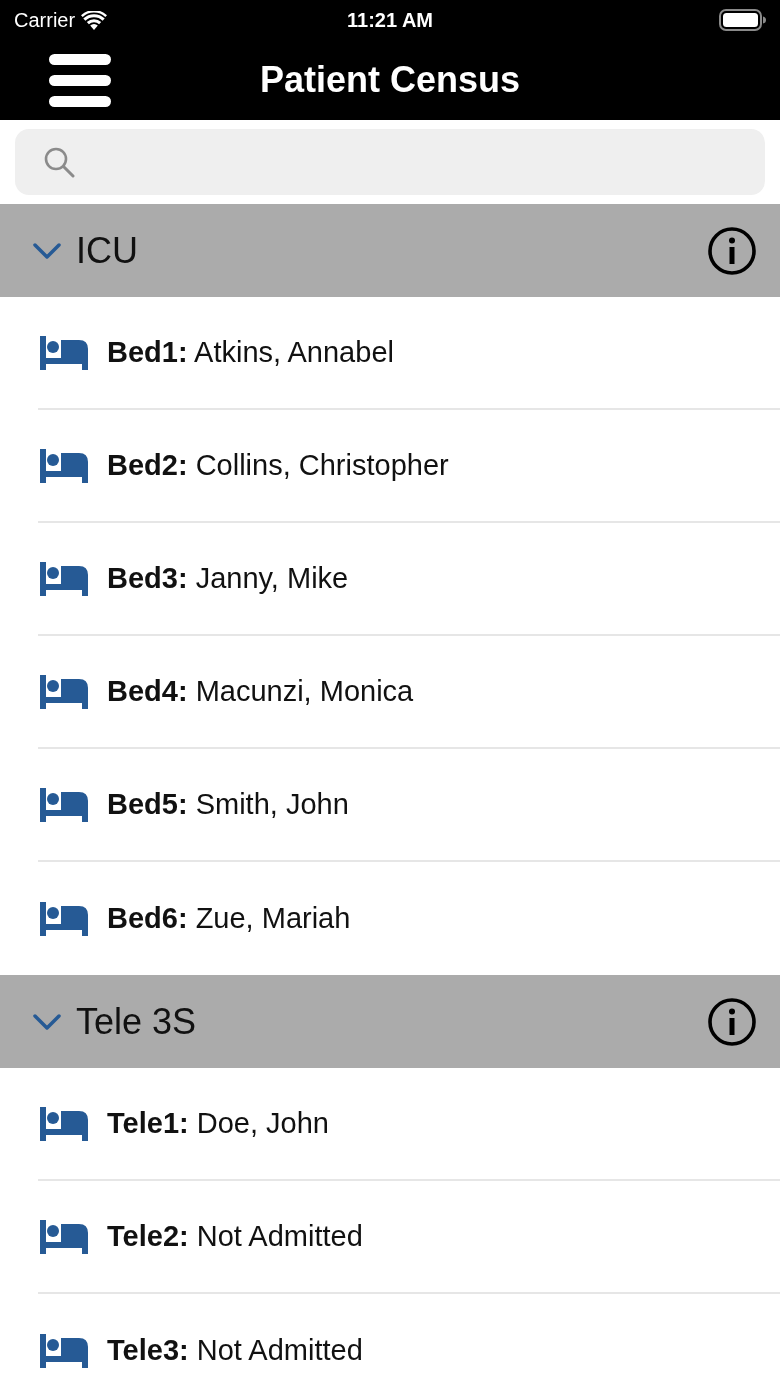 Image resolution: width=780 pixels, height=1387 pixels. What do you see at coordinates (137, 1021) in the screenshot?
I see `section-title: Tele 3S` at bounding box center [137, 1021].